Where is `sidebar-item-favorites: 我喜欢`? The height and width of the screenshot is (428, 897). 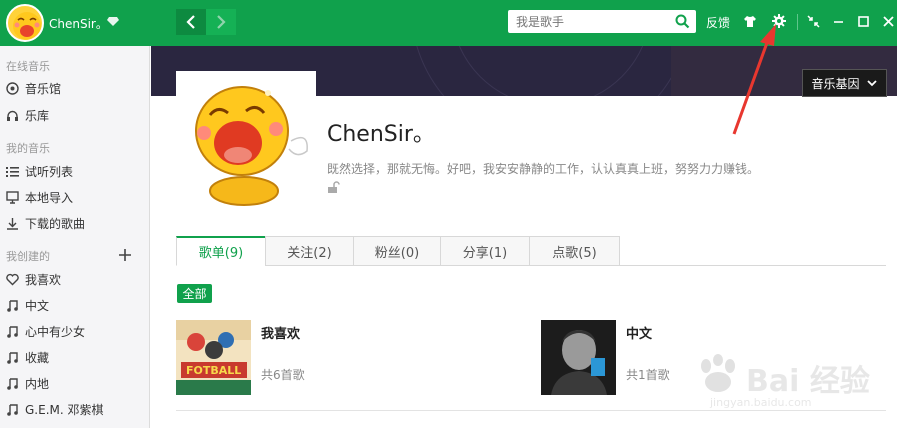 sidebar-item-favorites: 我喜欢 is located at coordinates (74, 279).